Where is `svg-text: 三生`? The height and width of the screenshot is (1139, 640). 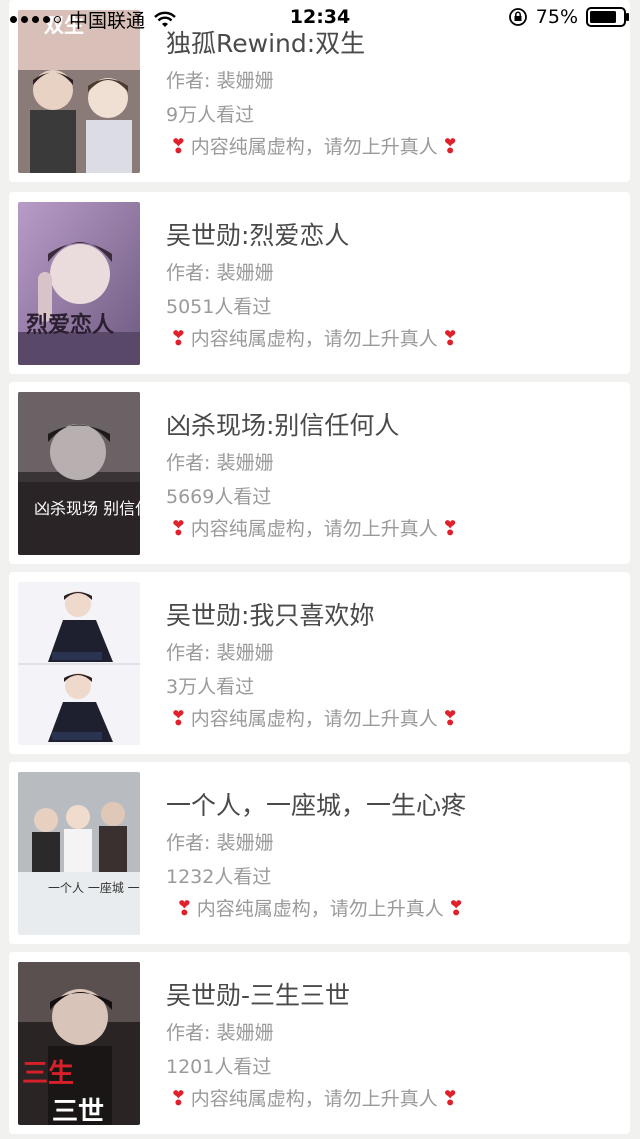 svg-text: 三生 is located at coordinates (48, 1074).